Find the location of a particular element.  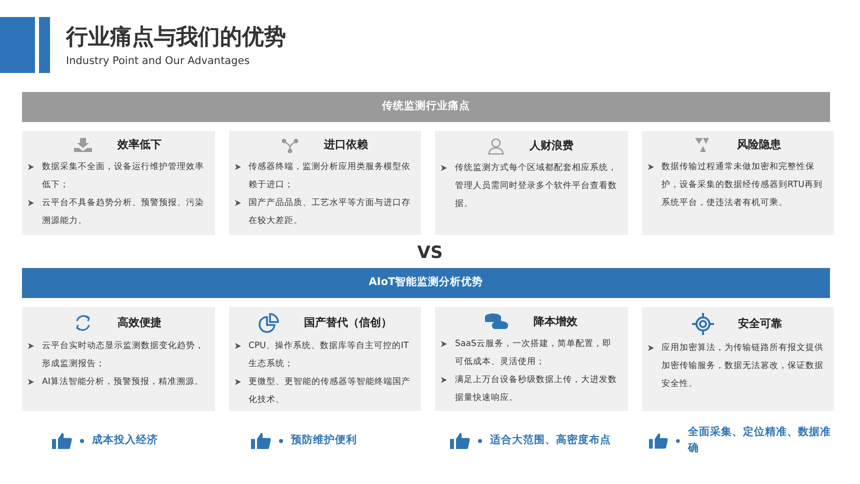

bullet-text: 更微型、更智能的传感器等智能终端国产化技术。 is located at coordinates (330, 391).